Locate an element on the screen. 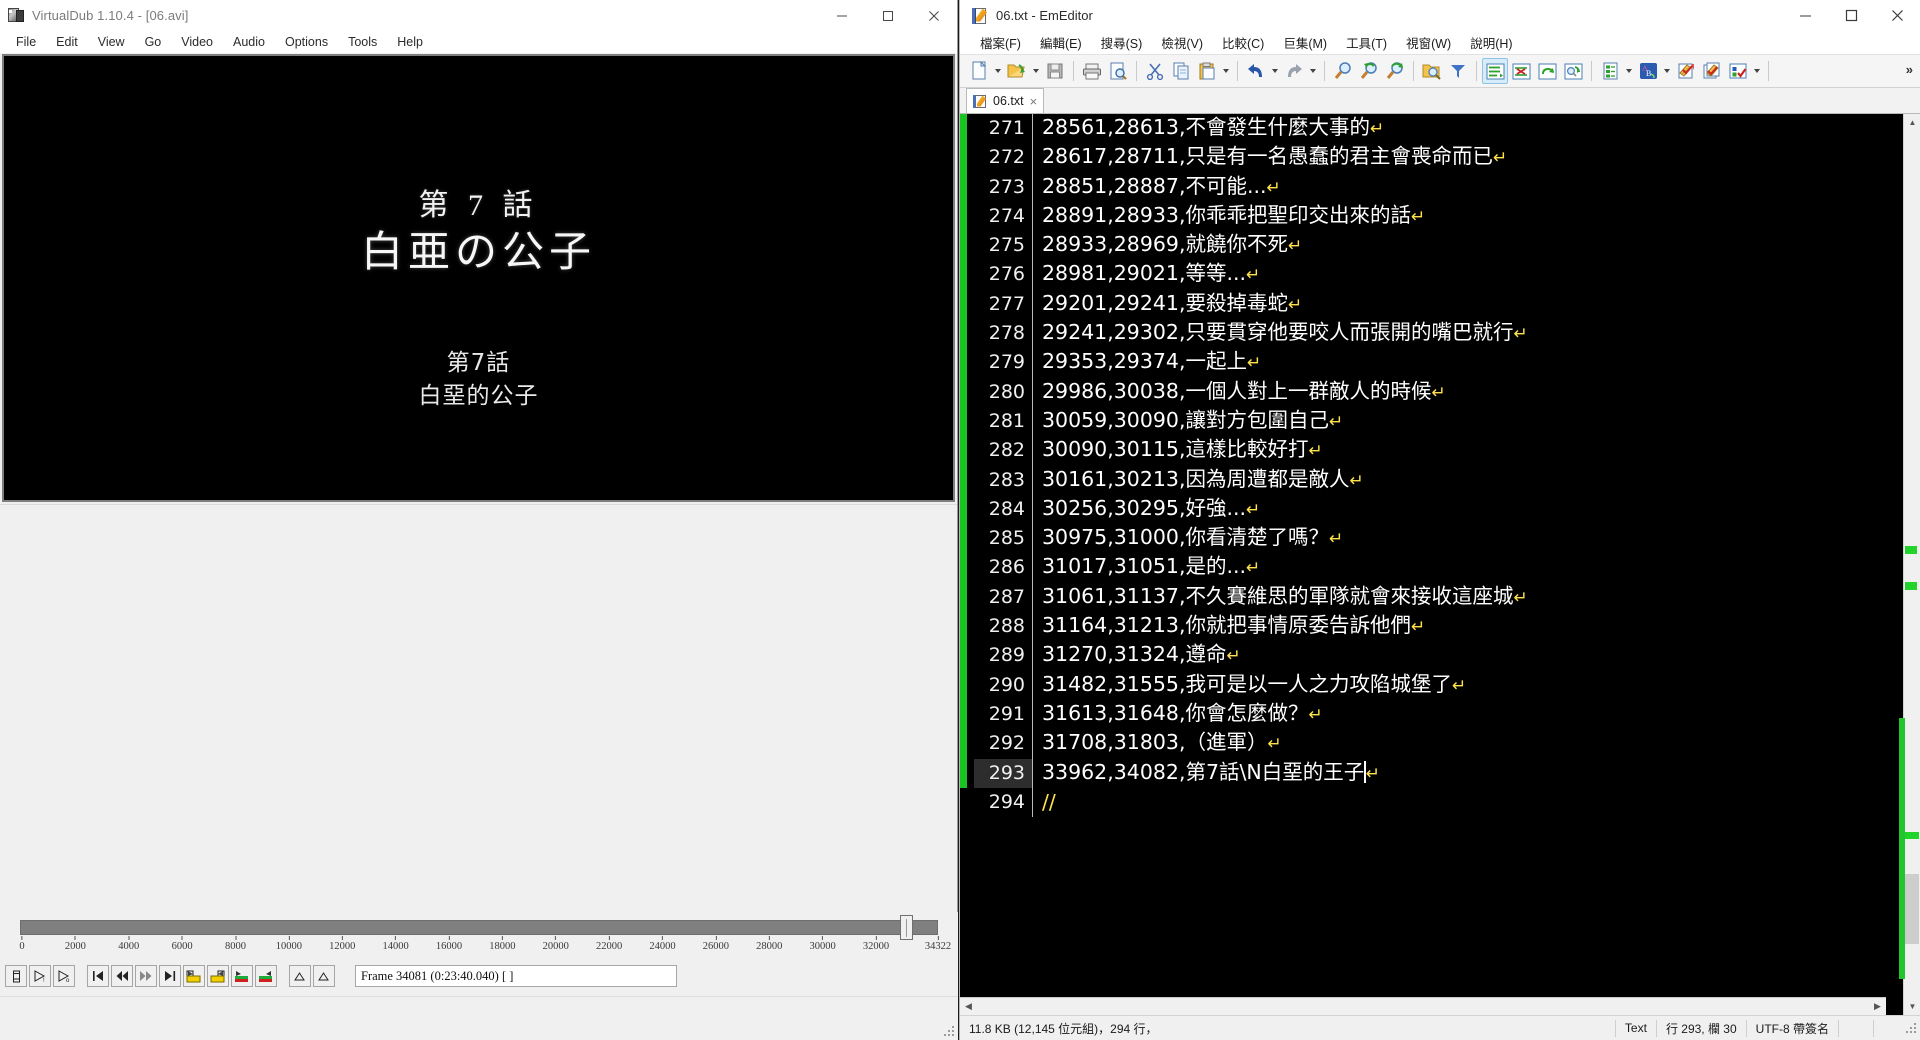  print-preview-icon is located at coordinates (1118, 71).